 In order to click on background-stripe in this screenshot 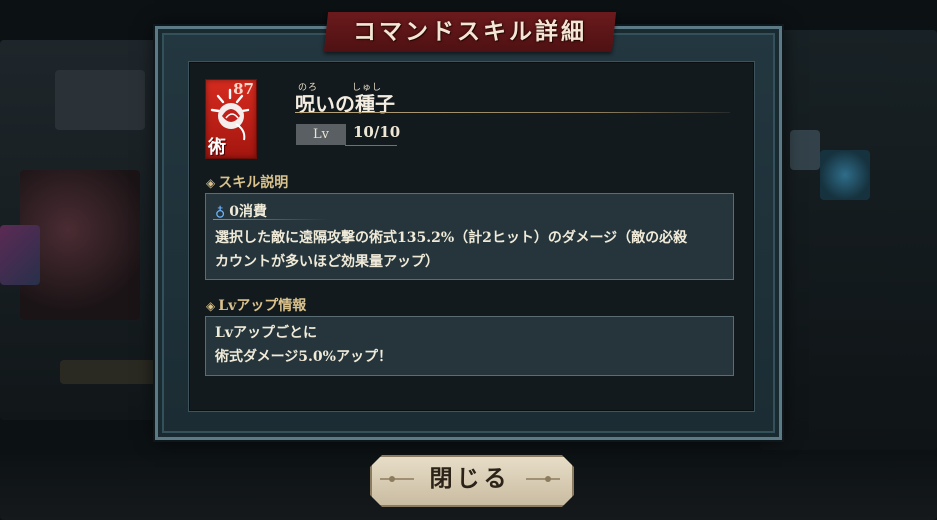, I will do `click(20, 255)`.